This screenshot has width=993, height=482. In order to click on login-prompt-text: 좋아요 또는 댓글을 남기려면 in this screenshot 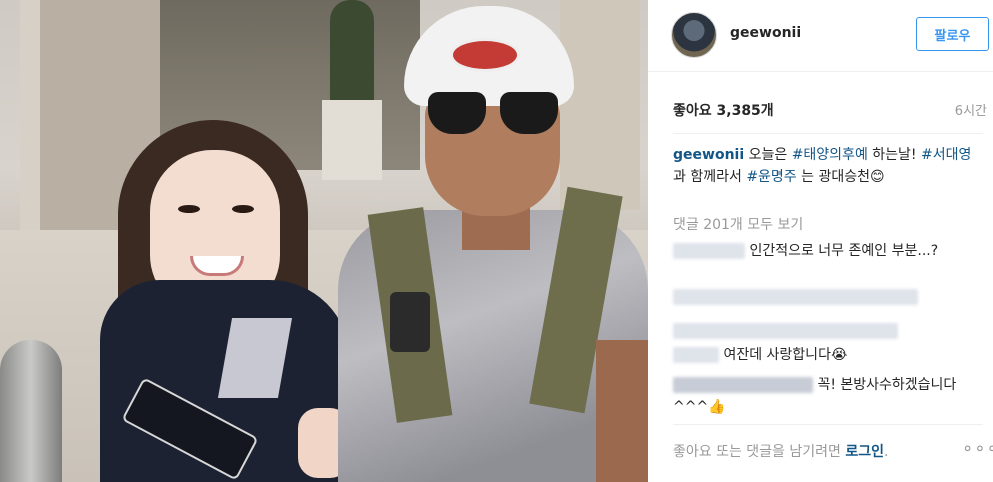, I will do `click(759, 452)`.